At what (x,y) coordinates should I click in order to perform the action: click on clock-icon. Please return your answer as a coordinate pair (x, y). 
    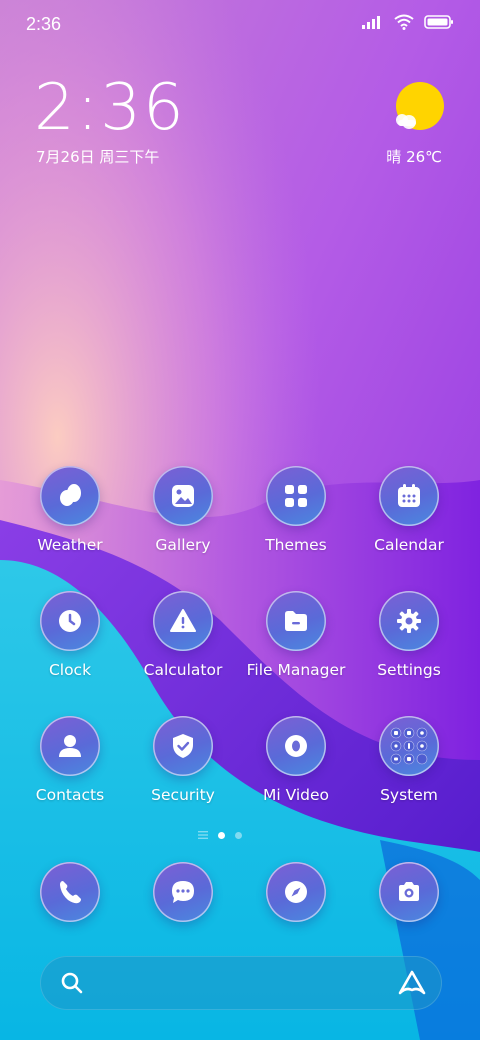
    Looking at the image, I should click on (70, 621).